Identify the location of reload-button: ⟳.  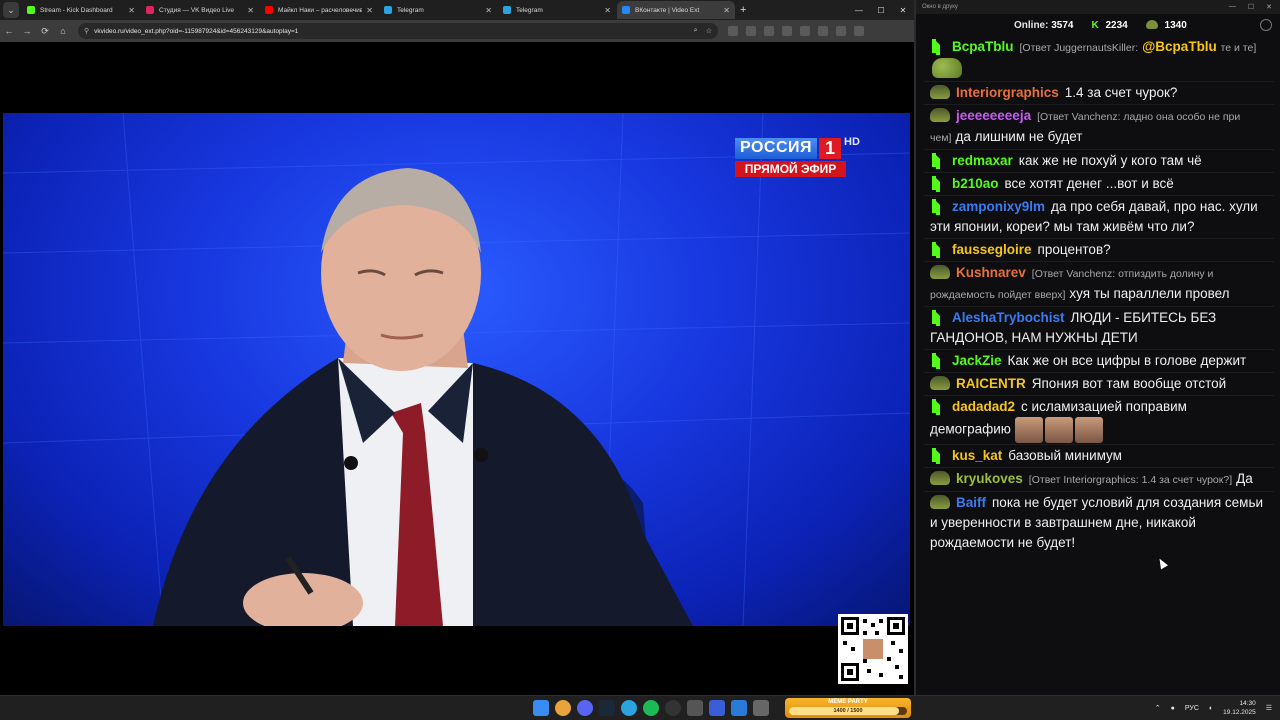
(45, 31).